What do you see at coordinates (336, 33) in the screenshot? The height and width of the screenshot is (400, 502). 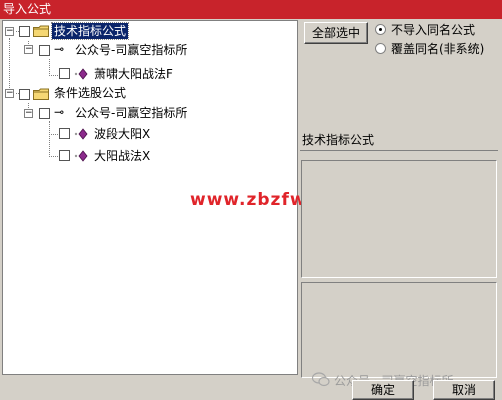 I see `select-all-button: 全部选中` at bounding box center [336, 33].